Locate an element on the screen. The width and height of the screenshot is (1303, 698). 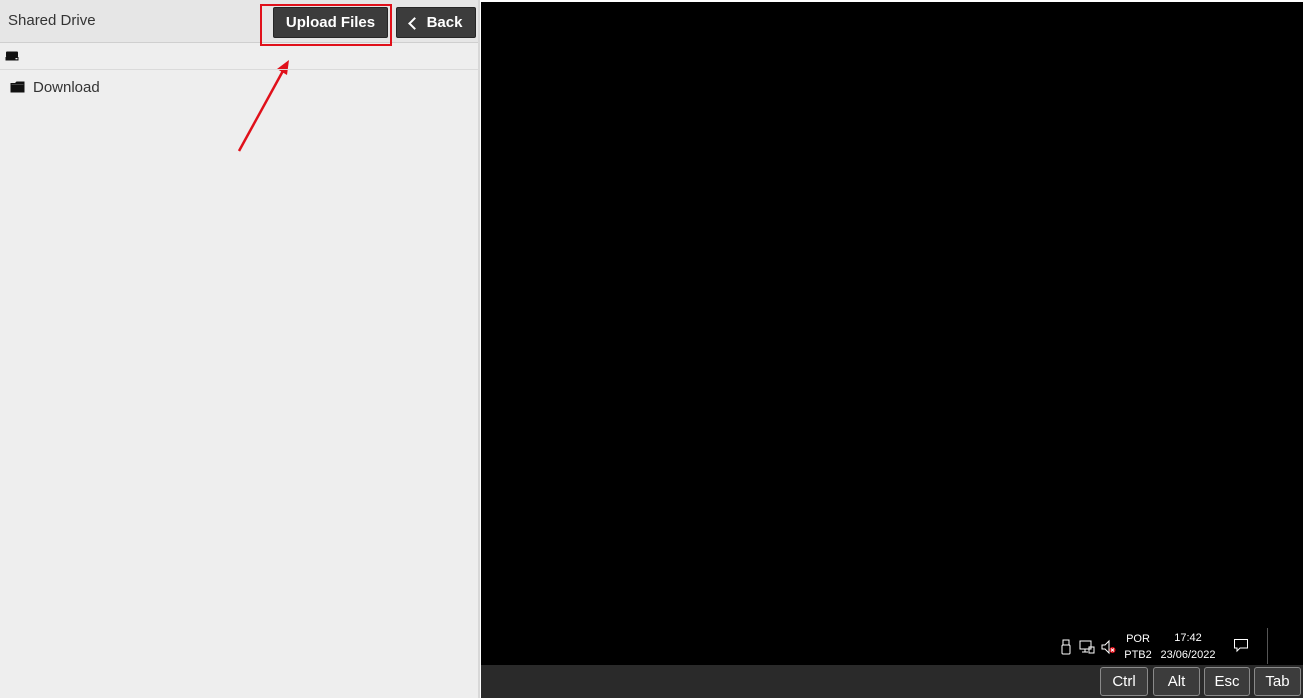
back-button: Back is located at coordinates (436, 22).